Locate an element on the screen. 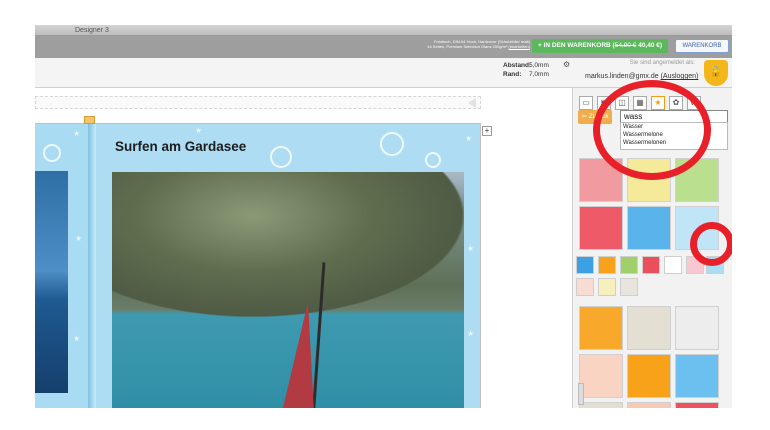 Image resolution: width=770 pixels, height=430 pixels. window-title: Designer 3 is located at coordinates (92, 30).